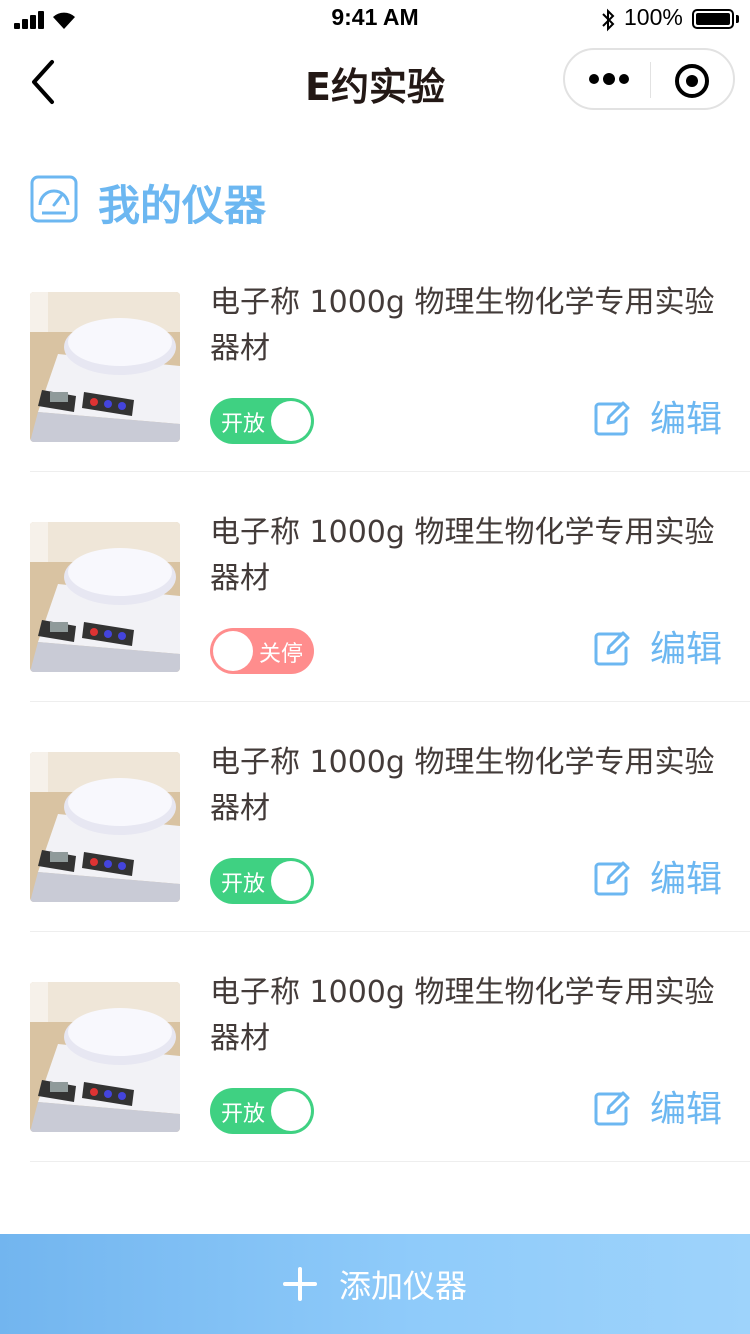 The height and width of the screenshot is (1334, 750). I want to click on battery-icon, so click(713, 19).